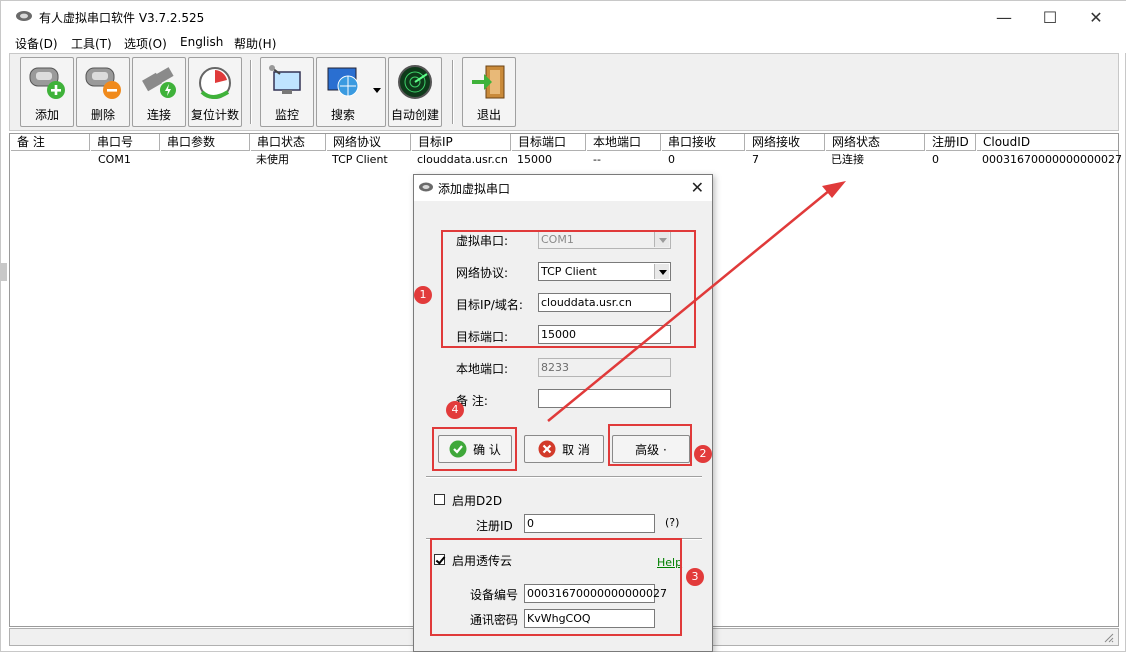 This screenshot has width=1126, height=652. Describe the element at coordinates (488, 82) in the screenshot. I see `exit-door-icon` at that location.